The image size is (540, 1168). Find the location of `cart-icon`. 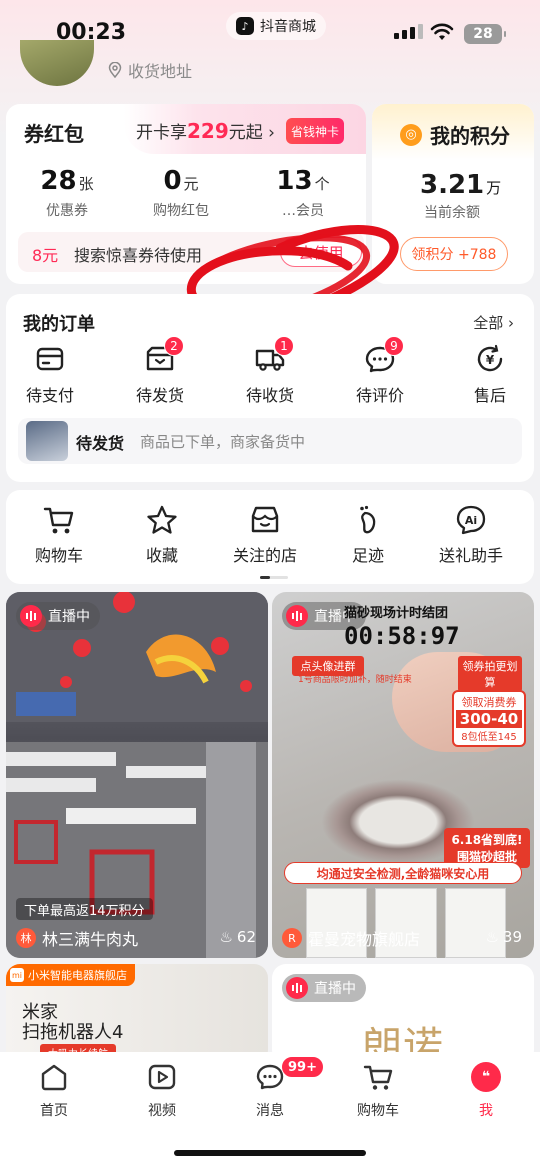

cart-icon is located at coordinates (58, 520).